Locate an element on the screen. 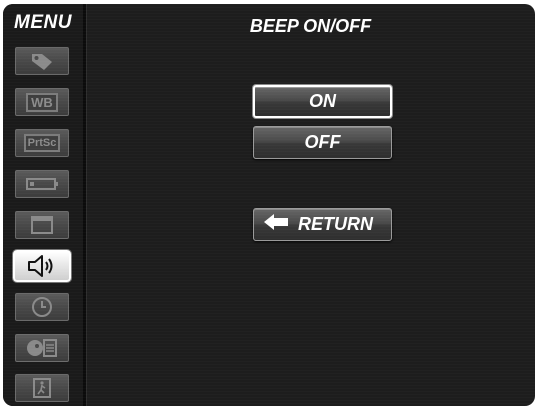 The image size is (538, 410). beep-on-button: ON is located at coordinates (322, 101).